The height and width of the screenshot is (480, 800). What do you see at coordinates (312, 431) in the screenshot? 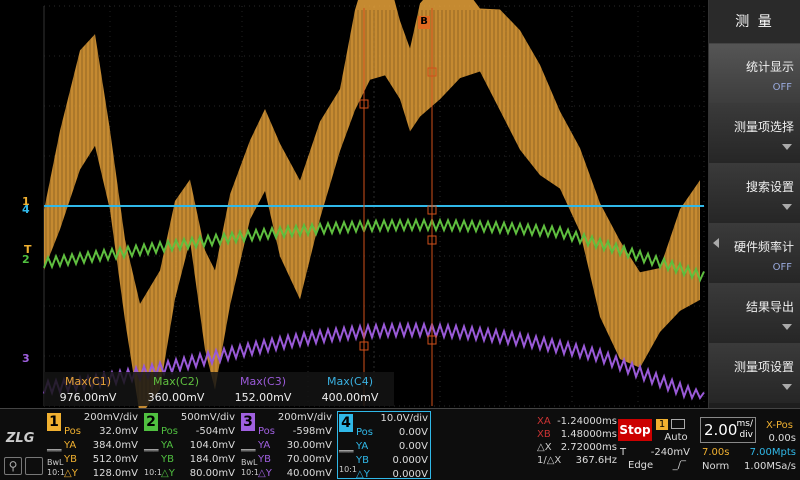
I see `channel-3-pos: -598mV` at bounding box center [312, 431].